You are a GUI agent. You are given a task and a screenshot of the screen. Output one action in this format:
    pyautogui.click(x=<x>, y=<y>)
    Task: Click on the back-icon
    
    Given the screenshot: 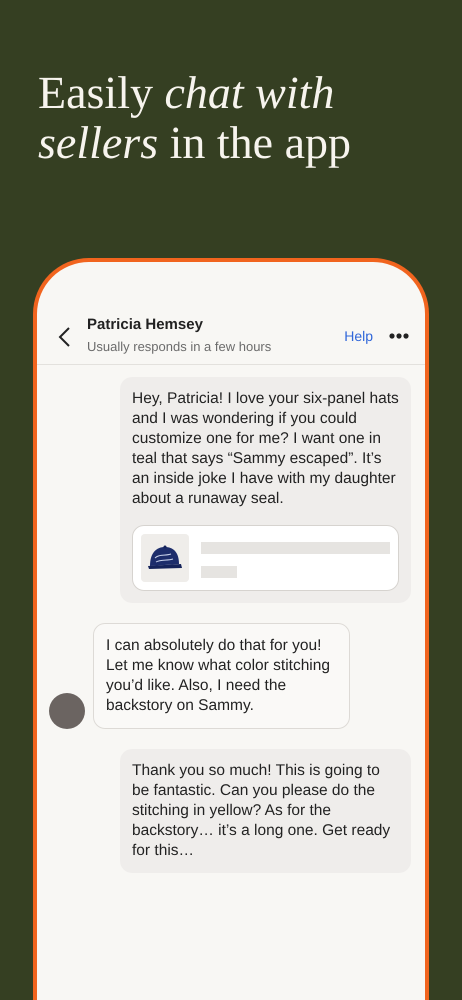 What is the action you would take?
    pyautogui.click(x=64, y=337)
    